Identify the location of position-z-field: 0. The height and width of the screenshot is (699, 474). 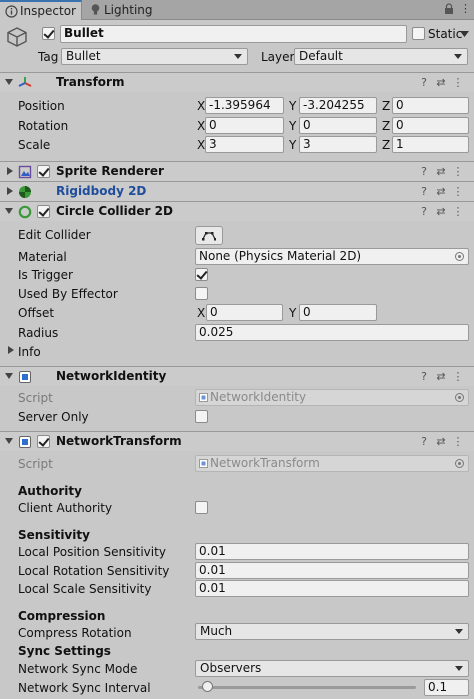
(430, 105).